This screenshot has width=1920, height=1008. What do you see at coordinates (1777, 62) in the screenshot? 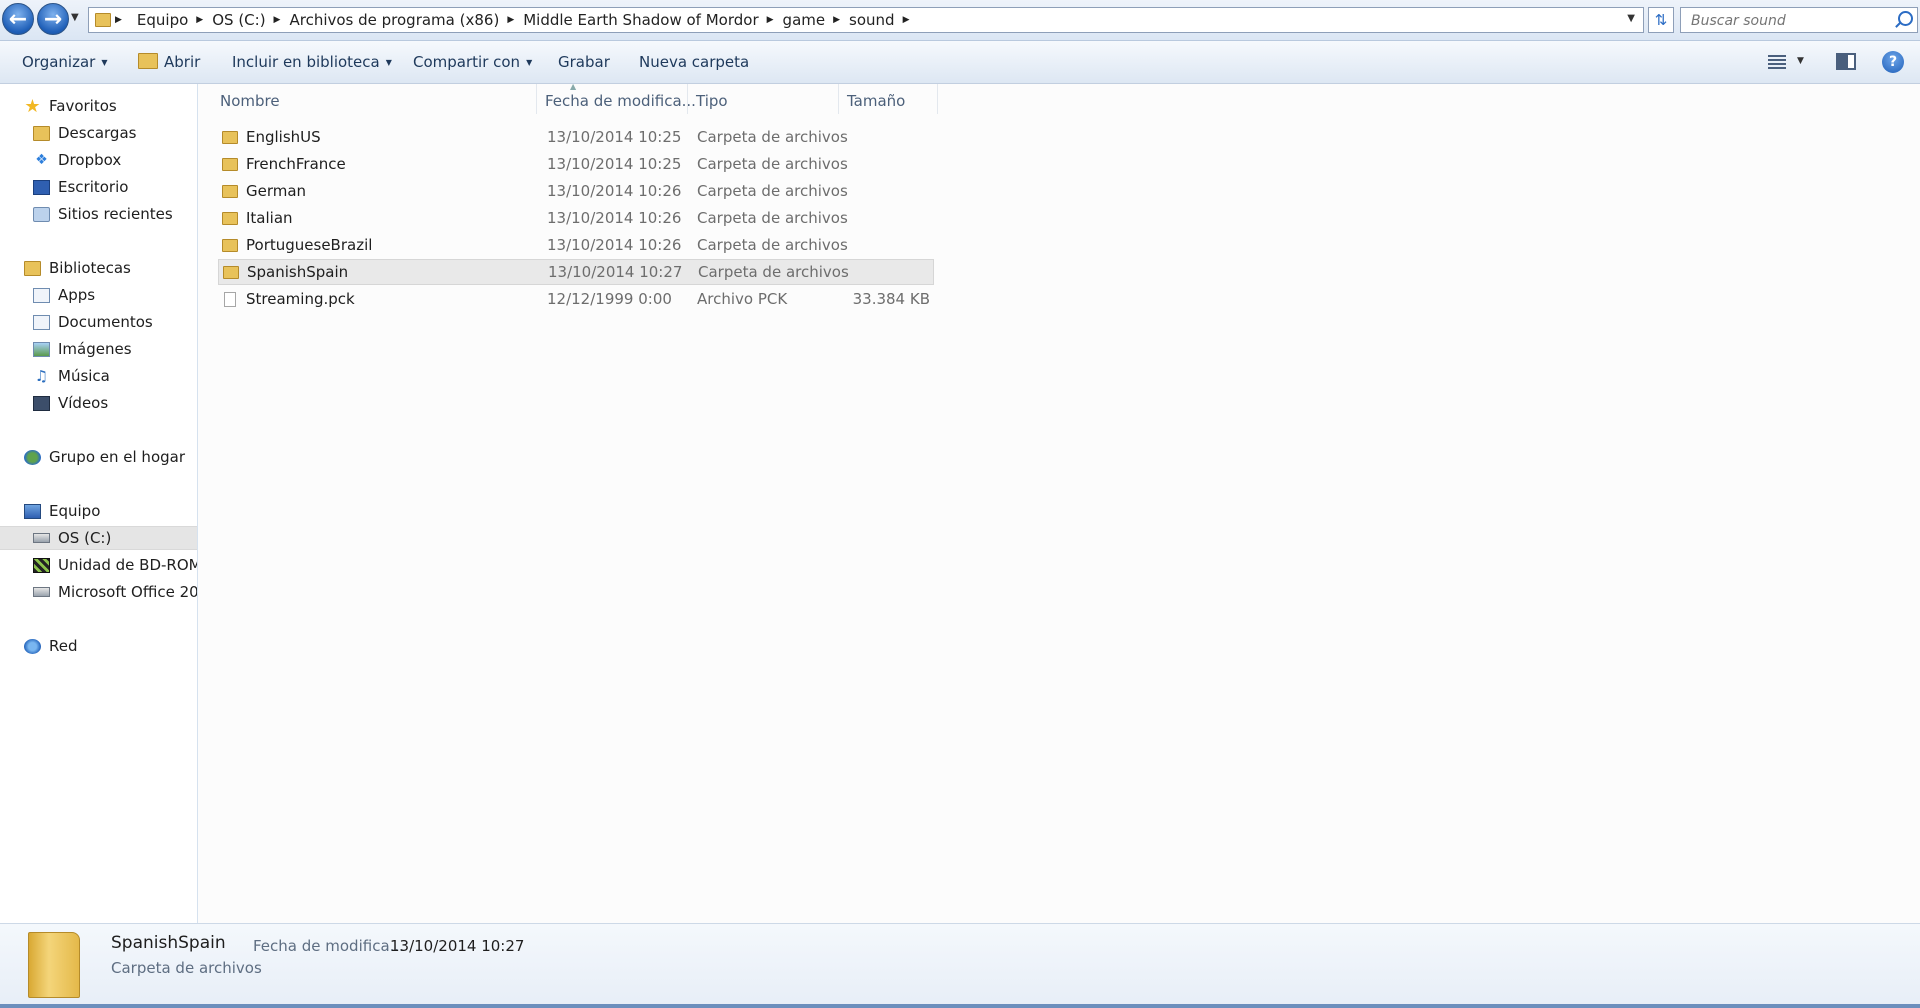
I see `change-view-icon` at bounding box center [1777, 62].